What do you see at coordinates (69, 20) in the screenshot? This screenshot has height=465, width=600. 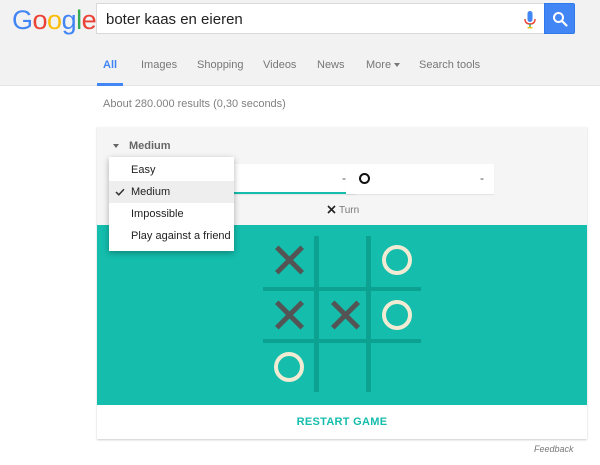 I see `logo-letter: g` at bounding box center [69, 20].